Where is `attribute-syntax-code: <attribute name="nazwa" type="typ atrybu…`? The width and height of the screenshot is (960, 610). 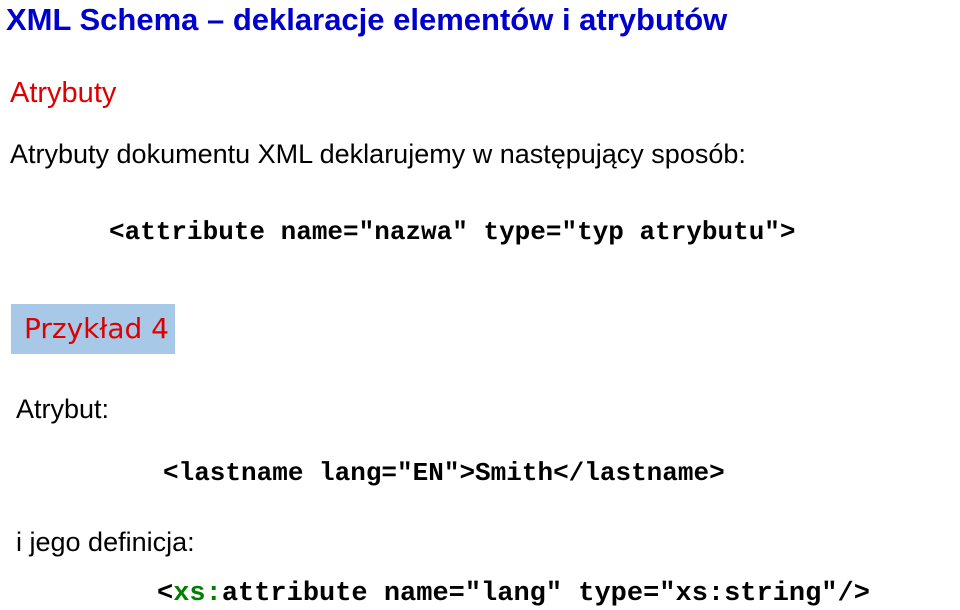 attribute-syntax-code: <attribute name="nazwa" type="typ atrybu… is located at coordinates (452, 232).